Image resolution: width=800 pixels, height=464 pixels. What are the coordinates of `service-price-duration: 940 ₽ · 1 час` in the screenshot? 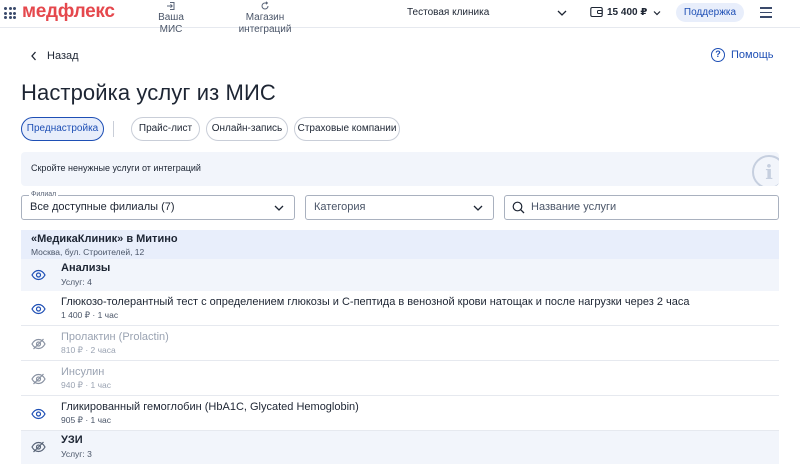 It's located at (86, 385).